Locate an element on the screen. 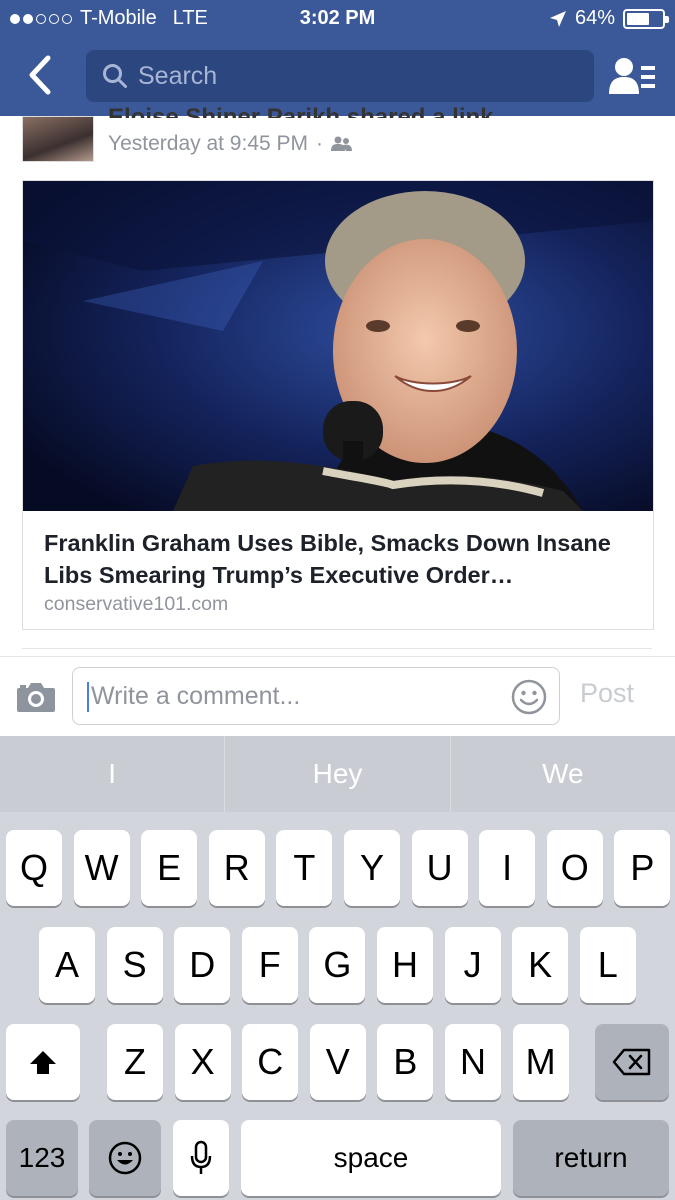  emoji-key is located at coordinates (125, 1158).